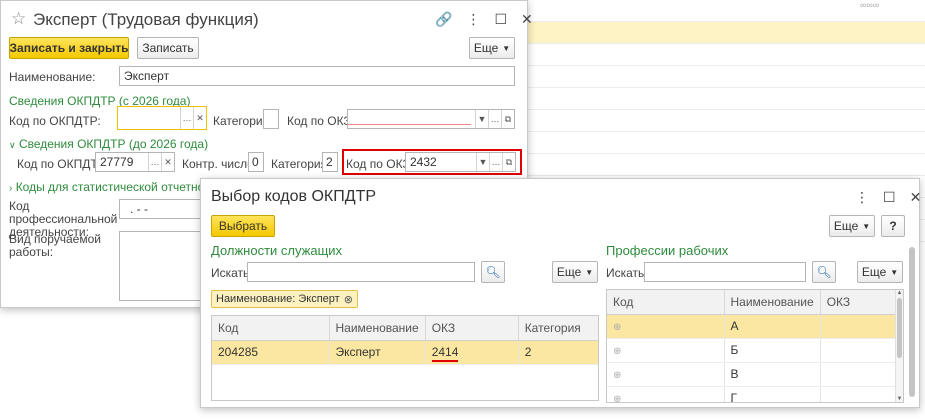 This screenshot has height=420, width=925. Describe the element at coordinates (575, 272) in the screenshot. I see `left-more-button: Еще ▼` at that location.